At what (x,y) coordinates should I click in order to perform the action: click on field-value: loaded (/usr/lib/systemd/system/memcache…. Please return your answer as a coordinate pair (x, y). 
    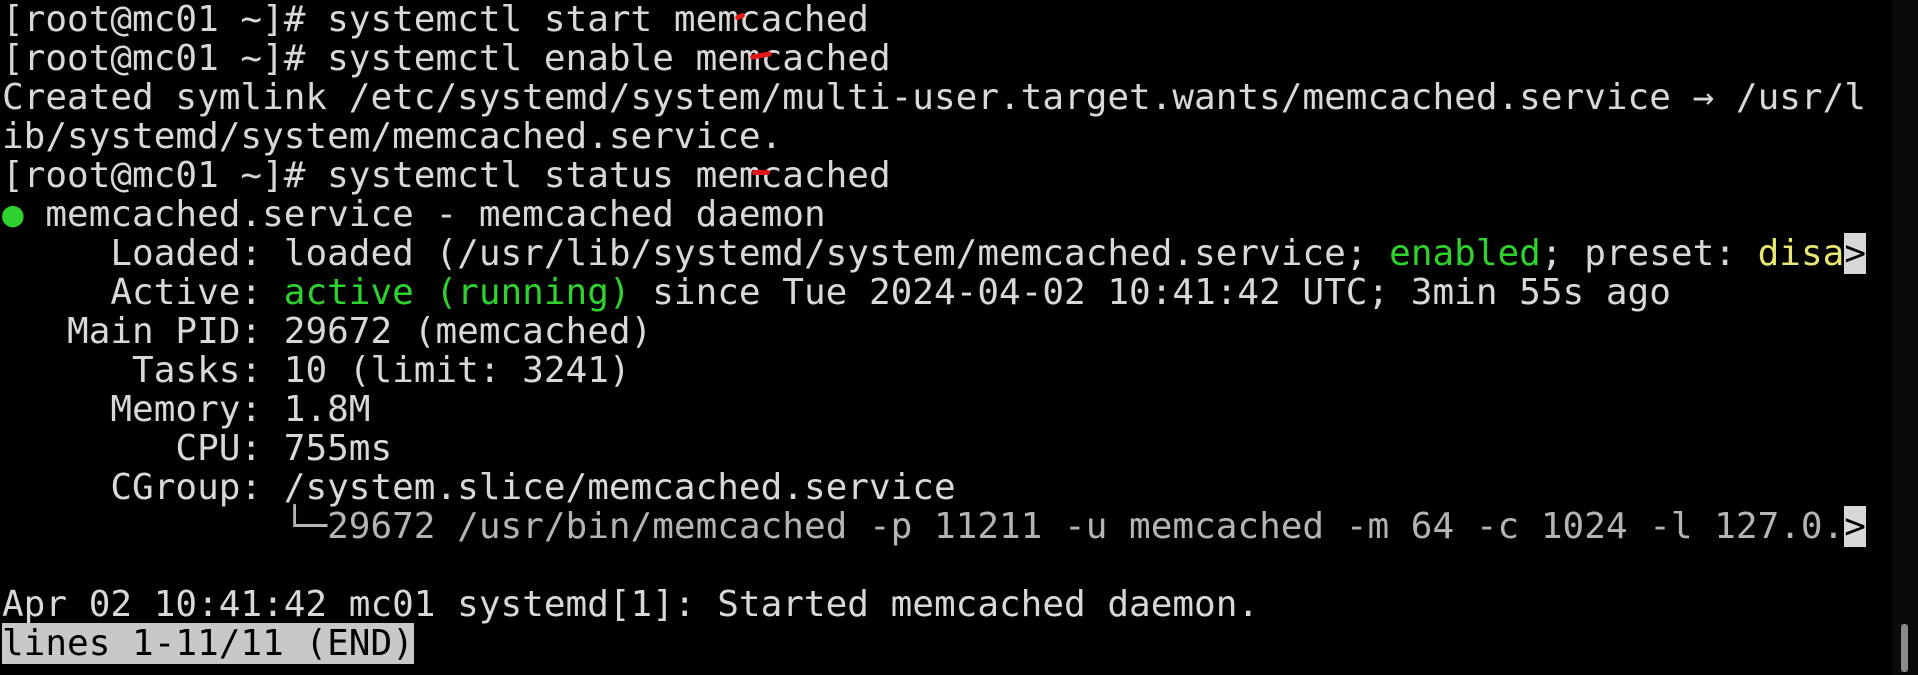
    Looking at the image, I should click on (836, 253).